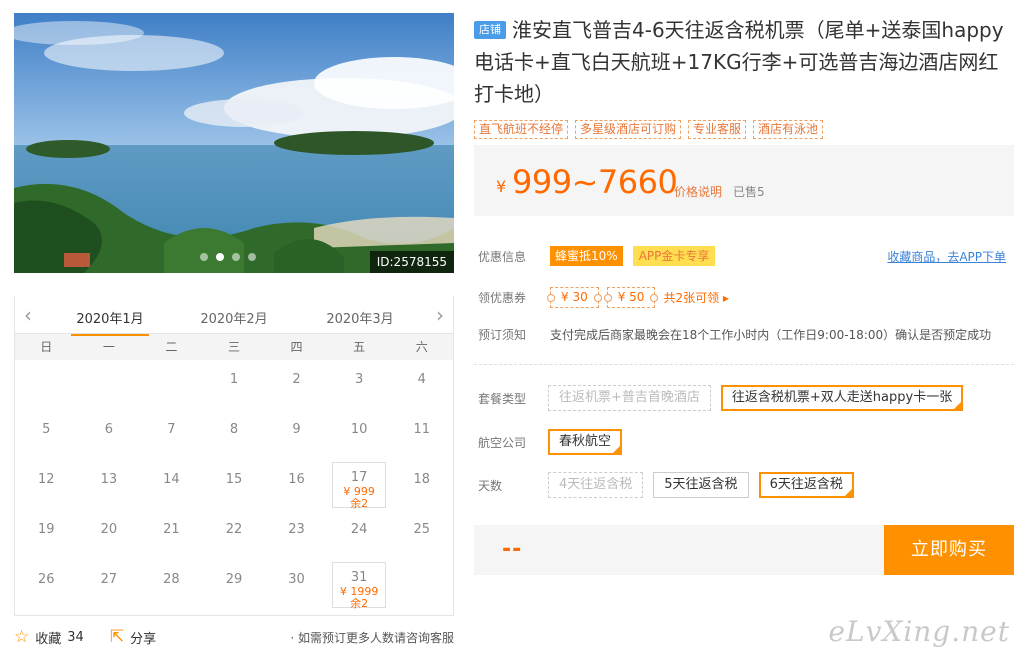  I want to click on airline-row: 航空公司 春秋航空, so click(555, 442).